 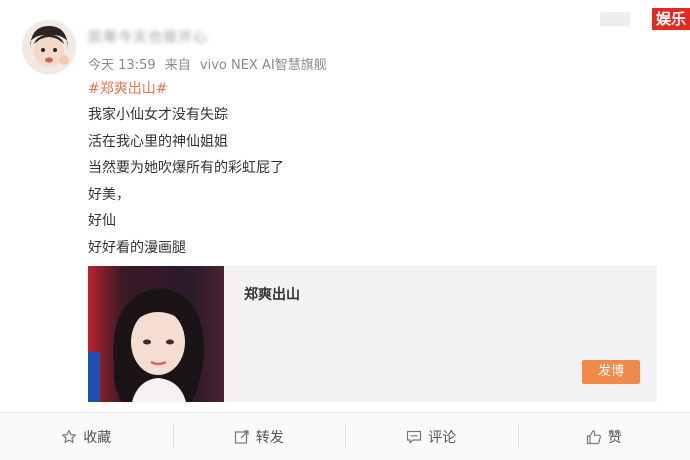 I want to click on user-avatar, so click(x=49, y=47).